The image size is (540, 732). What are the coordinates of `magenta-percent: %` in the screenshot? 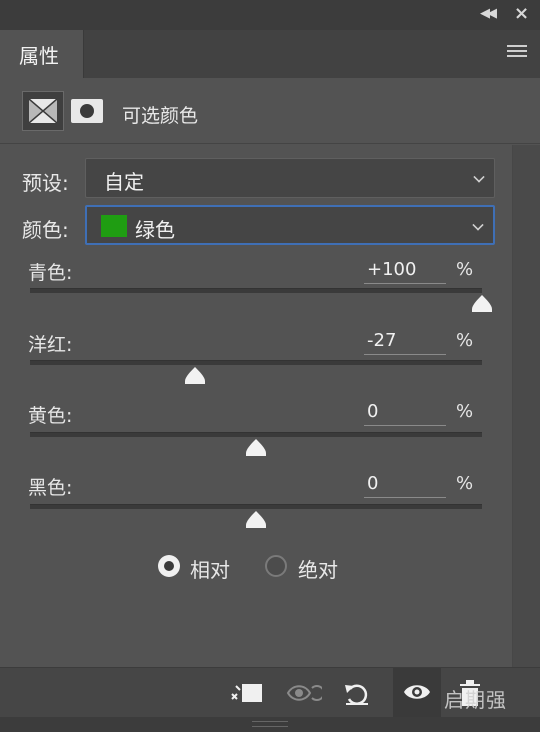 It's located at (465, 340).